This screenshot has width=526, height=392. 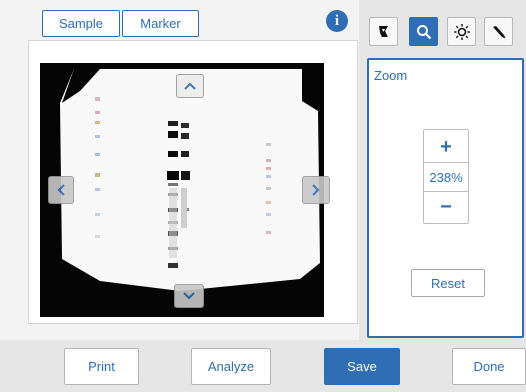 What do you see at coordinates (337, 21) in the screenshot?
I see `info-icon: i` at bounding box center [337, 21].